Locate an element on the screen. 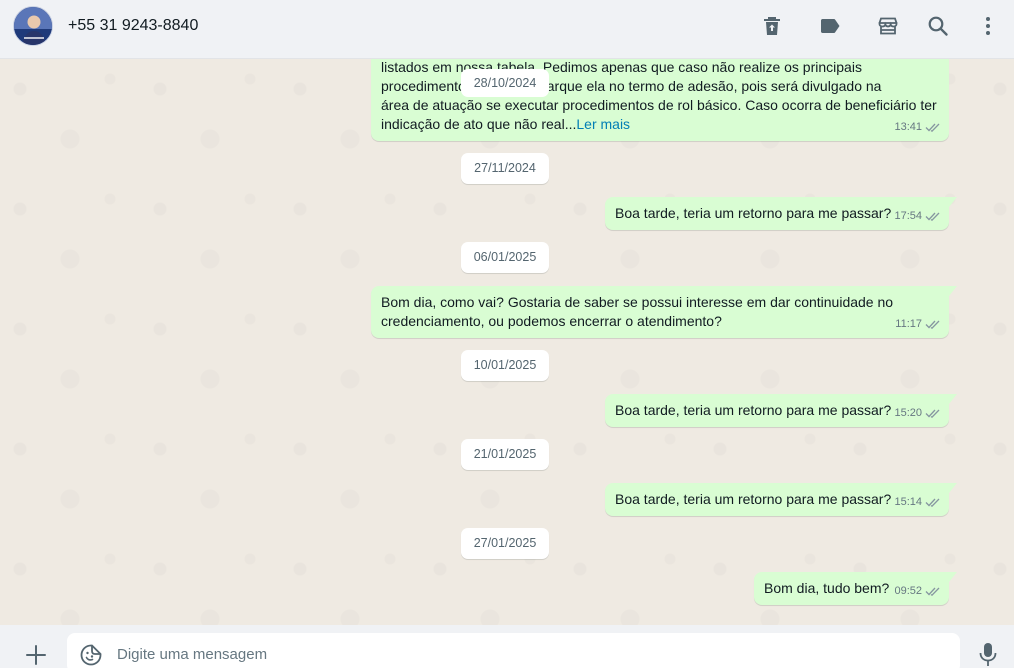  message-meta: 13:41 is located at coordinates (917, 127).